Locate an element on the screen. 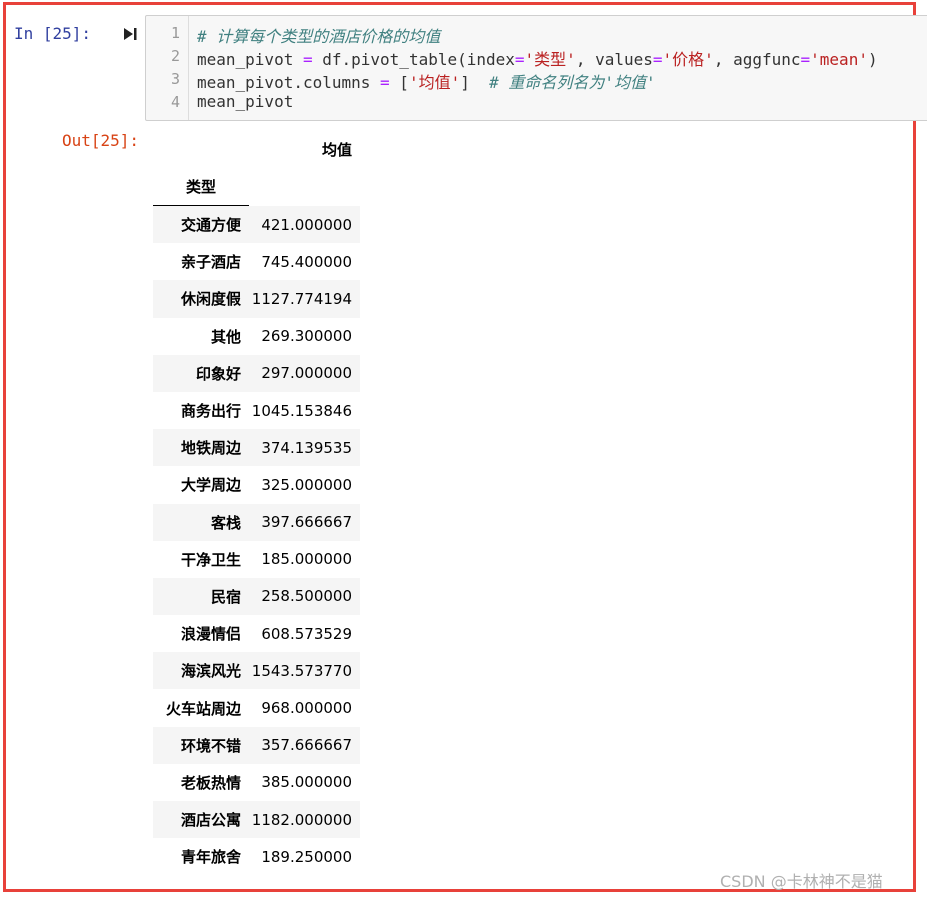  row-index-label: 干净卫生 is located at coordinates (210, 559).